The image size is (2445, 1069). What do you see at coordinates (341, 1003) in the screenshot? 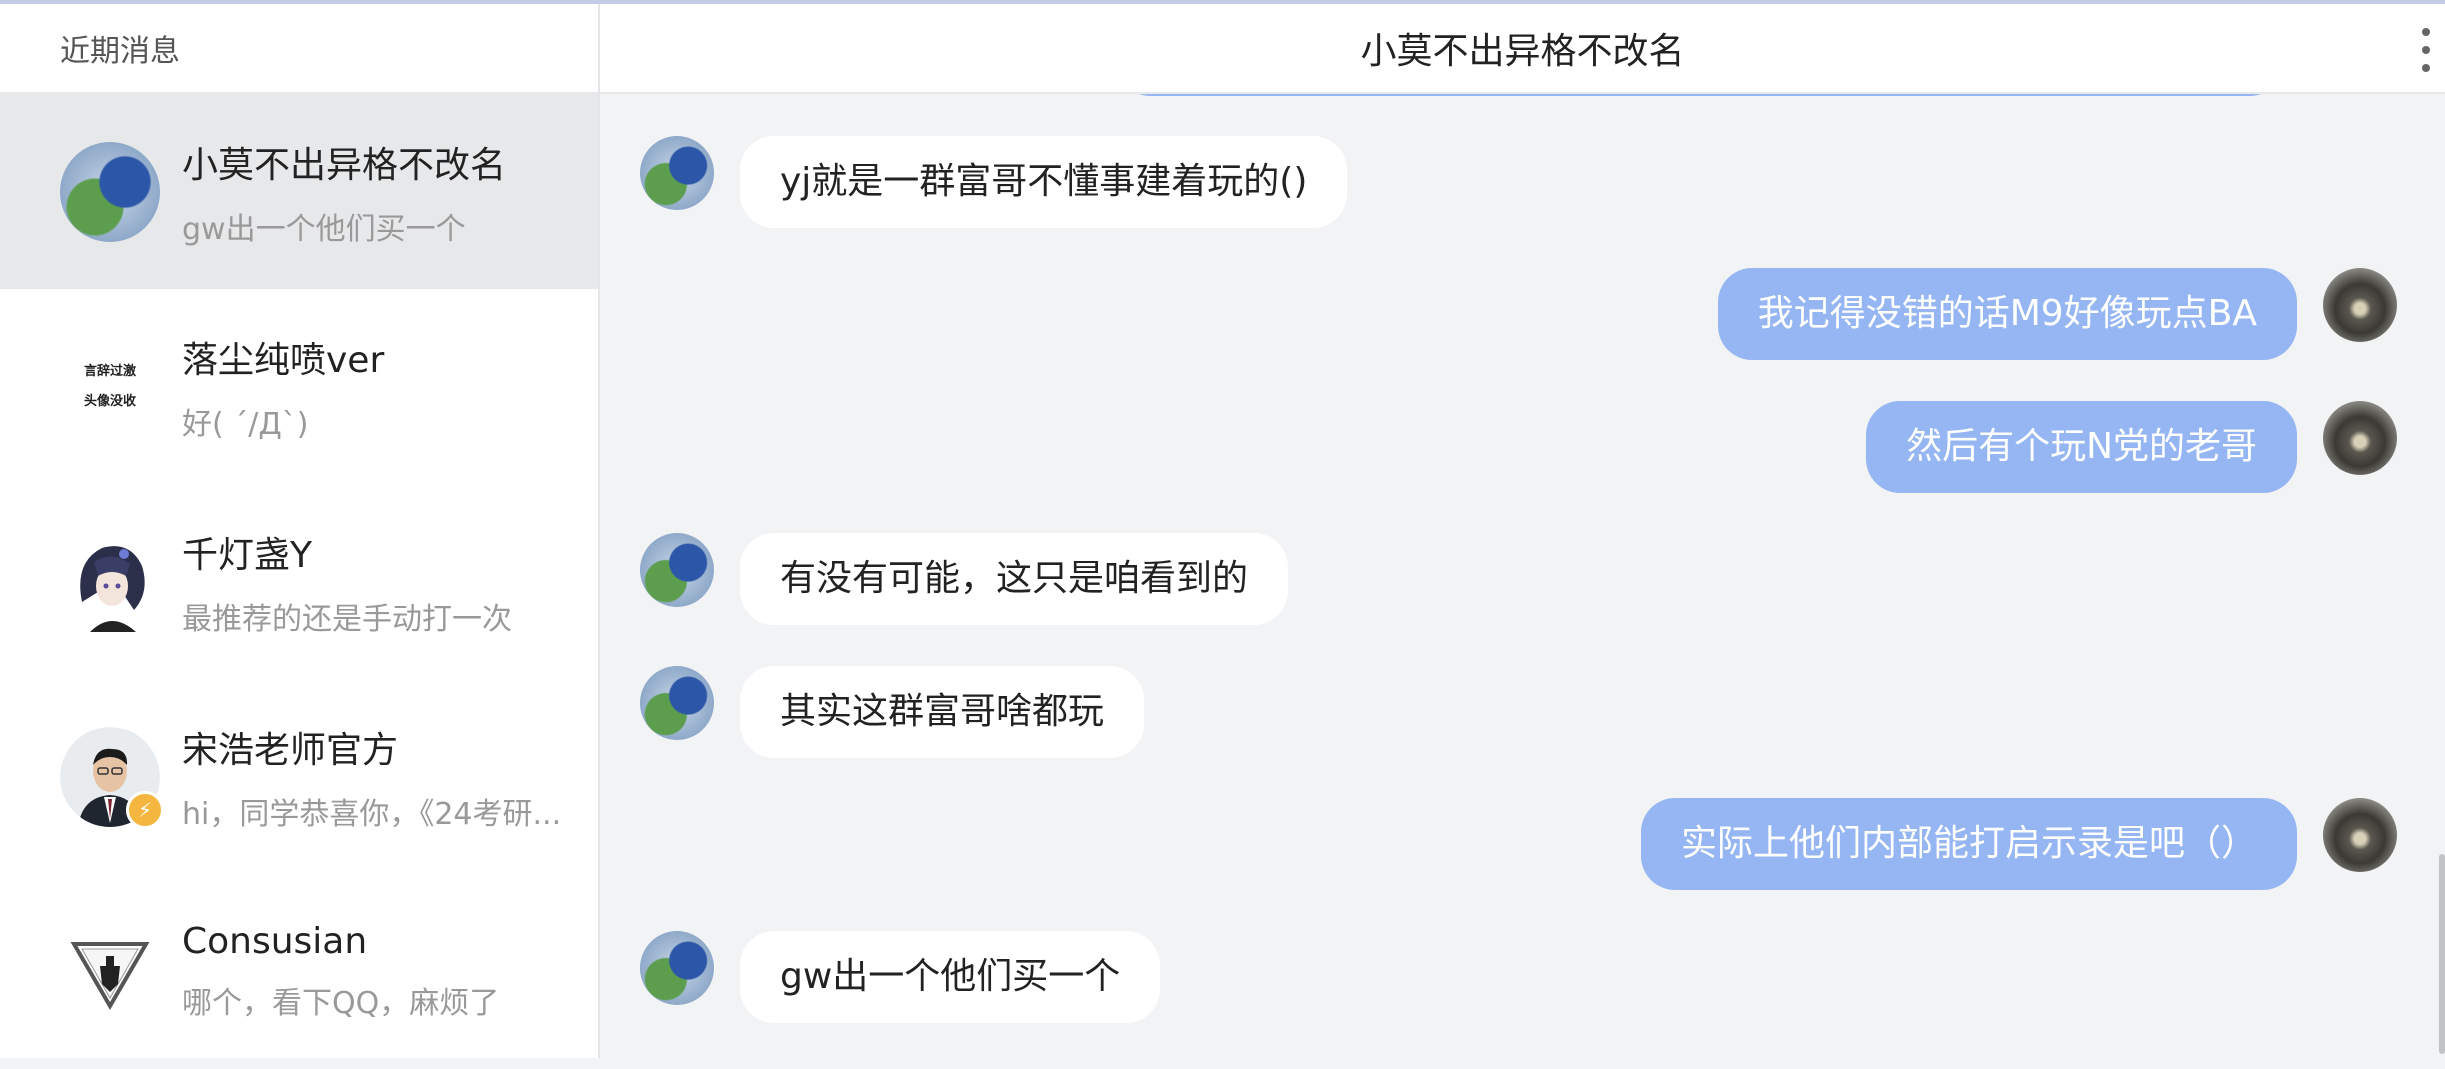
I see `conversation-preview: 哪个，看下QQ，麻烦了` at bounding box center [341, 1003].